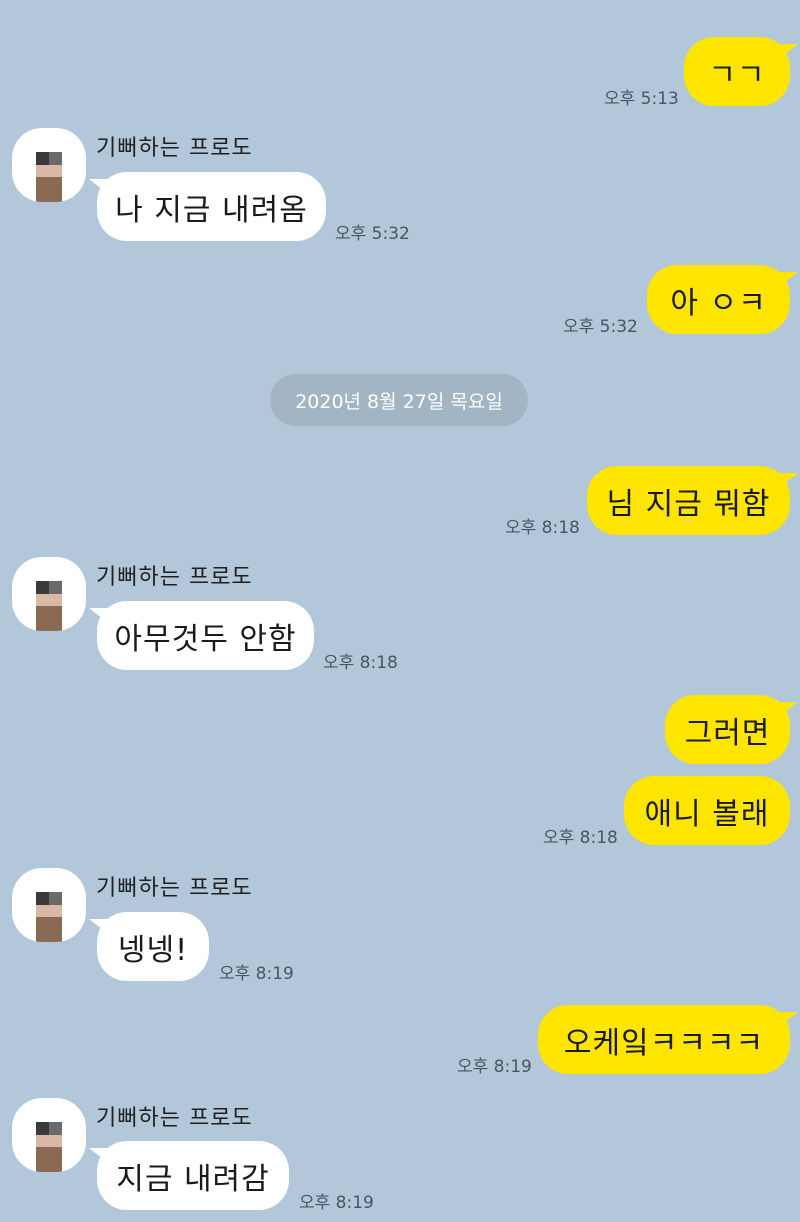  What do you see at coordinates (737, 71) in the screenshot?
I see `message-bubble: ㄱㄱ` at bounding box center [737, 71].